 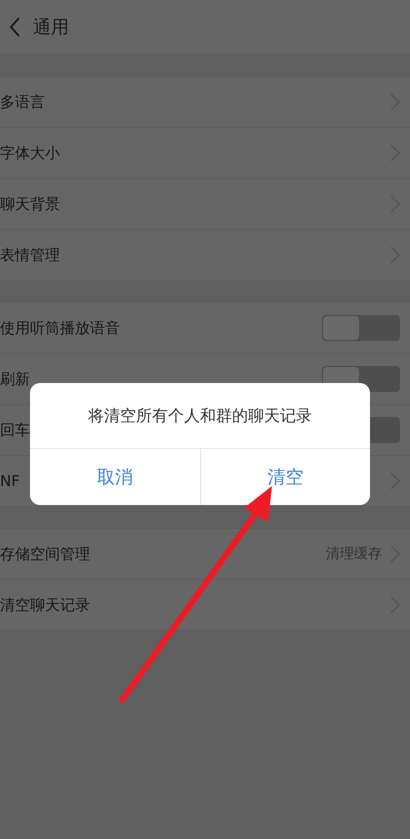 What do you see at coordinates (15, 379) in the screenshot?
I see `setting-label: 刷新` at bounding box center [15, 379].